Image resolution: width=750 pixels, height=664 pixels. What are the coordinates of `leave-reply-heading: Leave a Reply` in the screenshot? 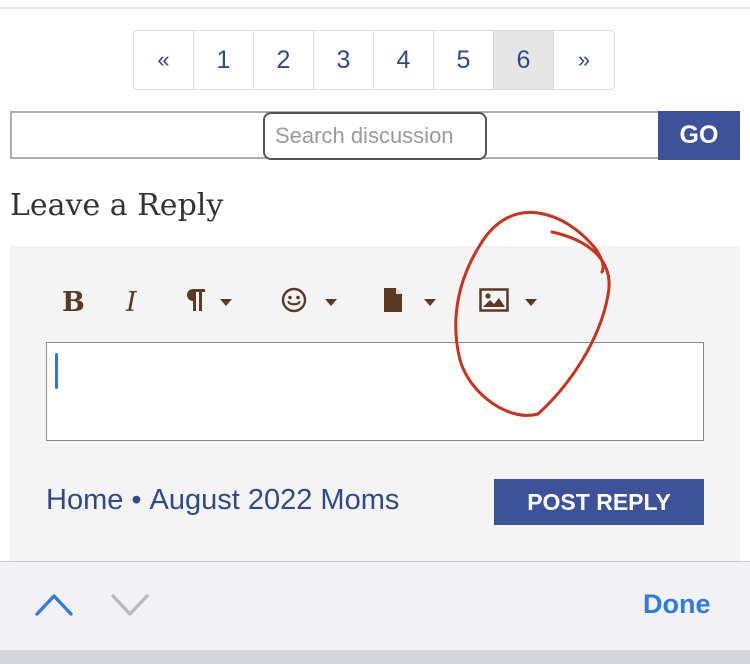 It's located at (117, 205).